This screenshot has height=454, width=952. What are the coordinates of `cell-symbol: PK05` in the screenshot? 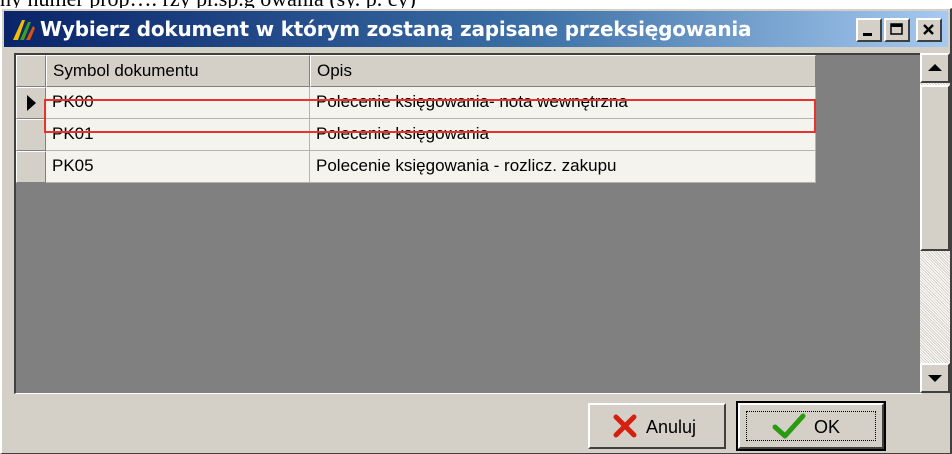 It's located at (178, 167).